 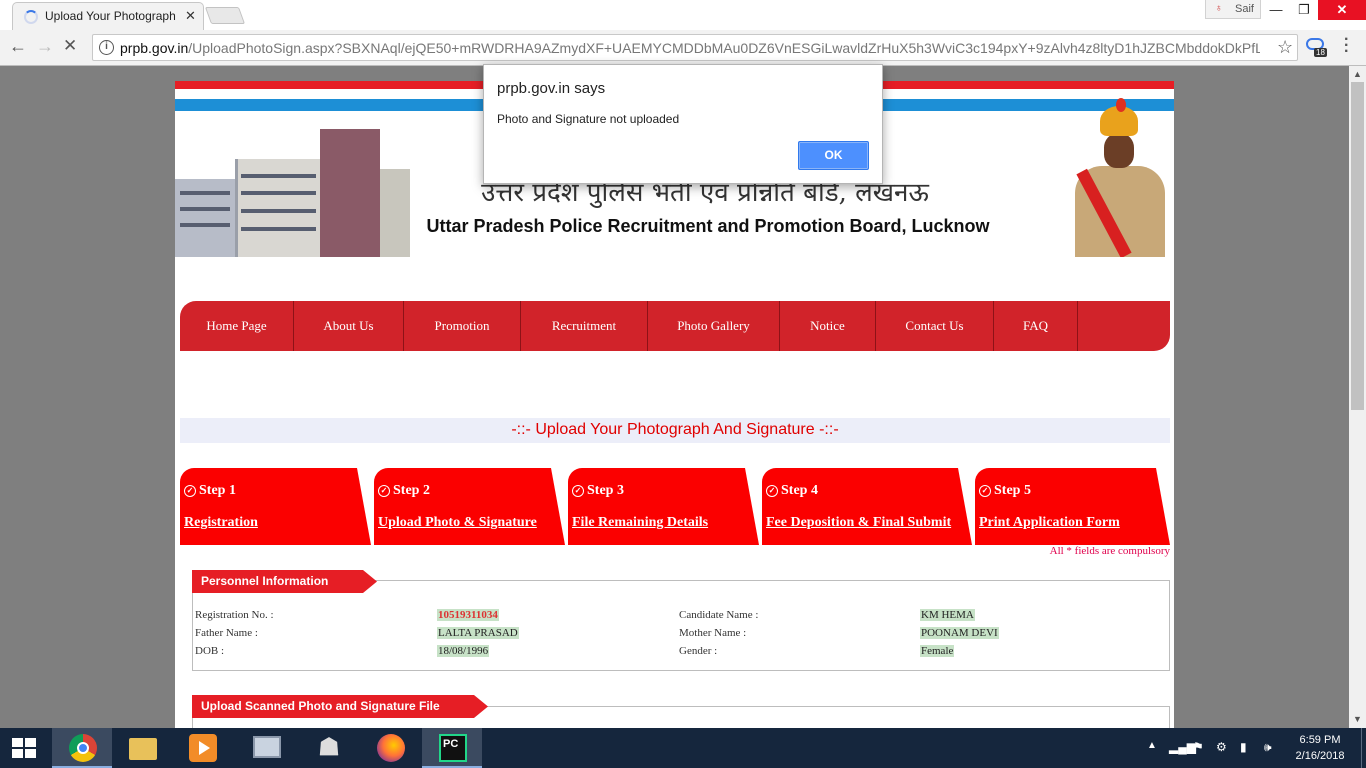 I want to click on scroll-down-icon: ▼, so click(x=1357, y=719).